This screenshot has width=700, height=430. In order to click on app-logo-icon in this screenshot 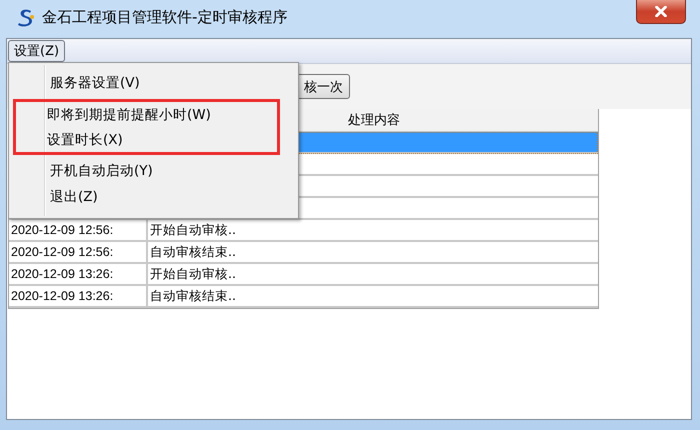, I will do `click(26, 17)`.